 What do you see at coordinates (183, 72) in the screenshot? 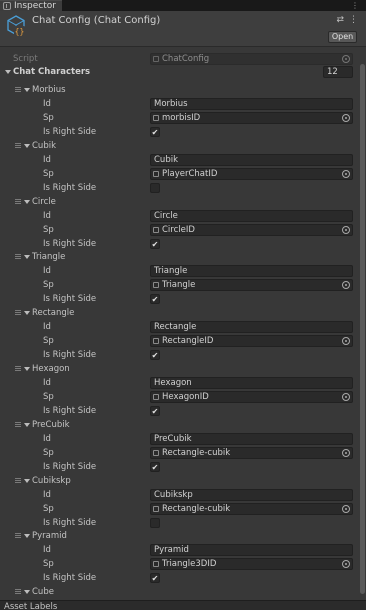
I see `chat-characters-header: Chat Characters` at bounding box center [183, 72].